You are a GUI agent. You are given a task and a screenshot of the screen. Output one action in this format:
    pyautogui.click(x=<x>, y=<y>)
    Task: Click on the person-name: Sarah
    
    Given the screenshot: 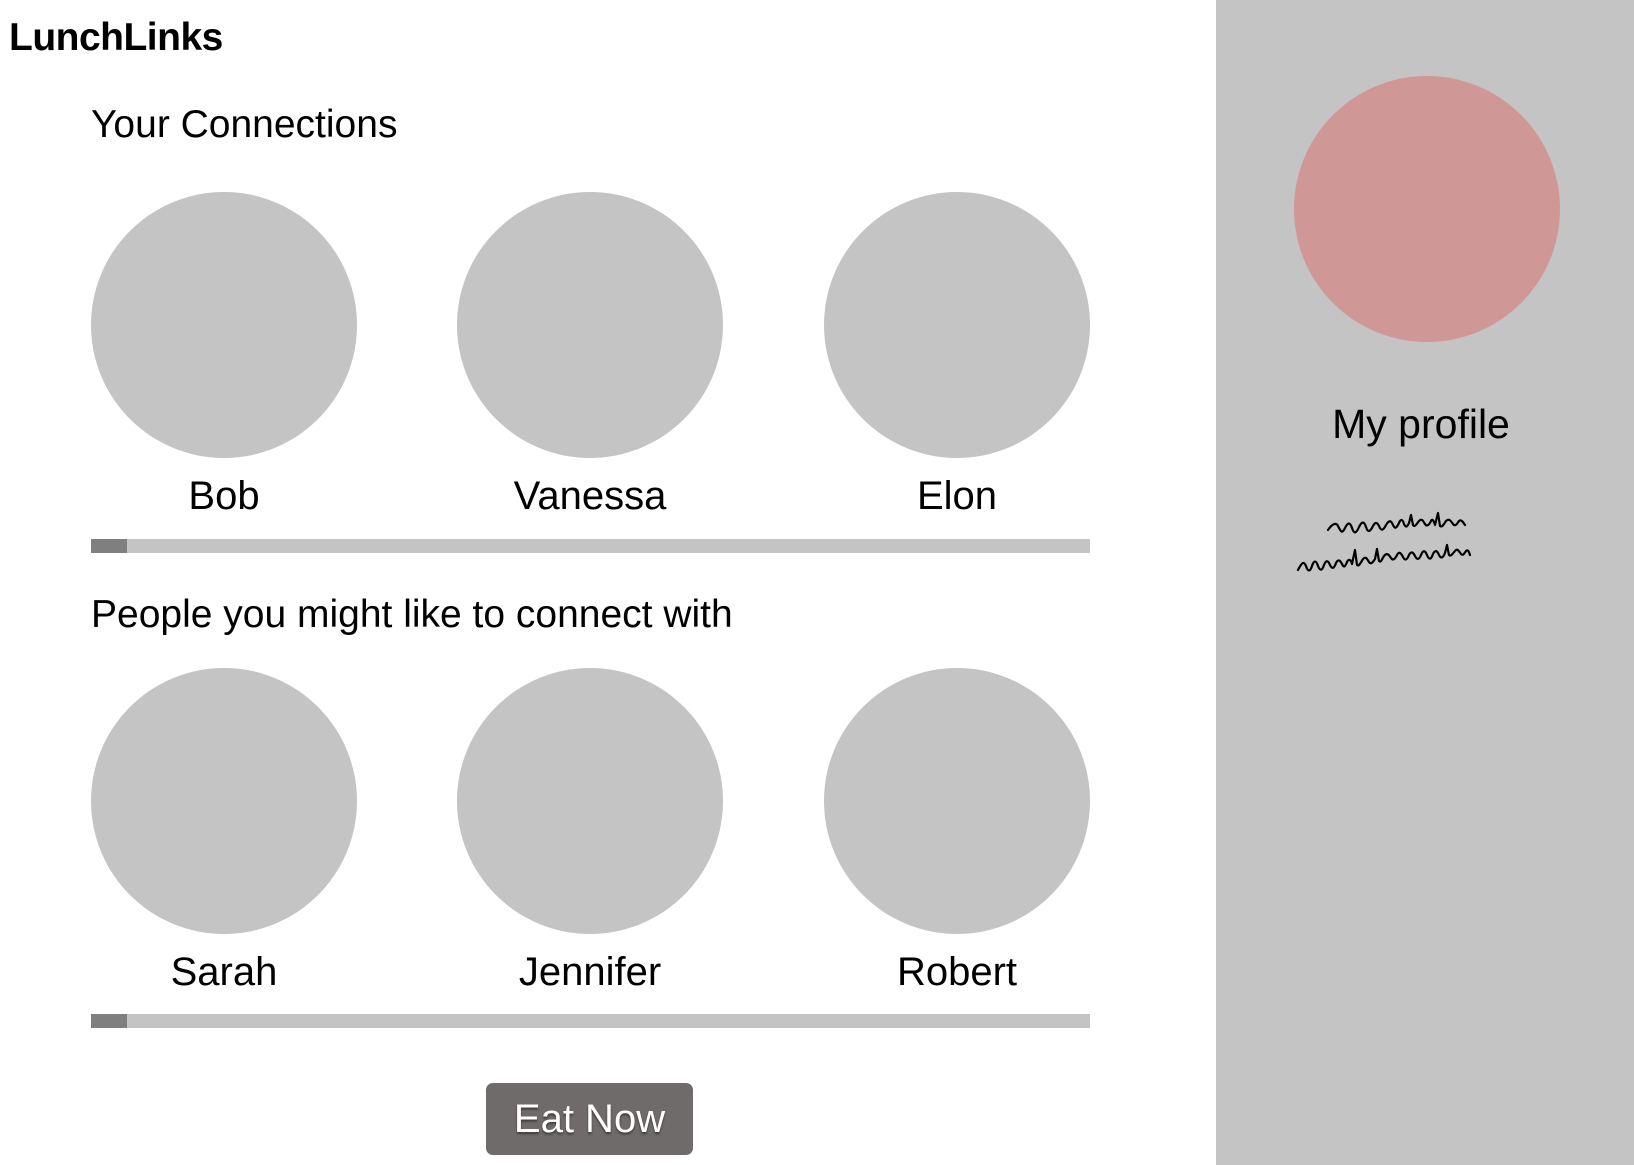 What is the action you would take?
    pyautogui.click(x=224, y=972)
    